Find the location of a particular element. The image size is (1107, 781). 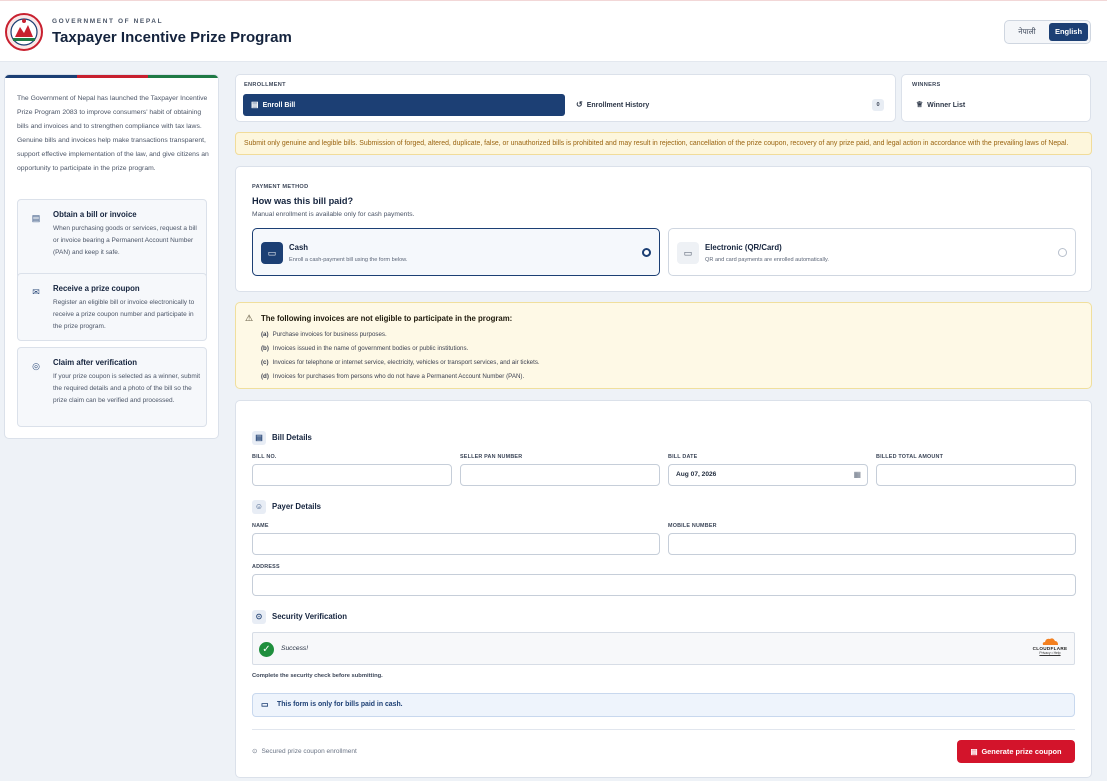

calendar-icon: ▦ is located at coordinates (857, 474).